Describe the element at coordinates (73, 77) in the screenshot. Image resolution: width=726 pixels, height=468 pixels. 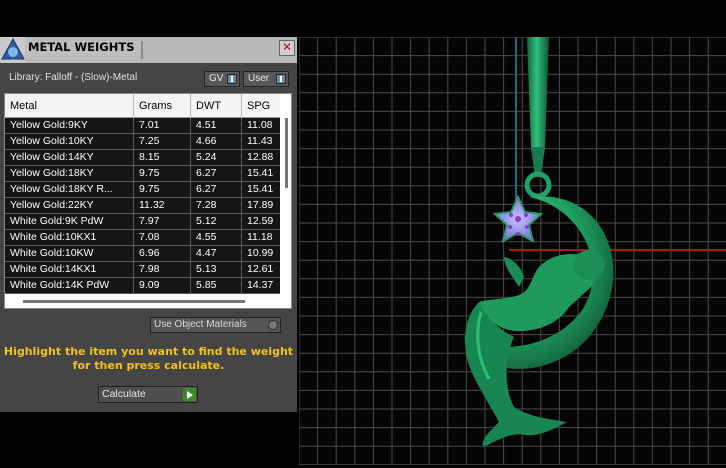
I see `library-label: Library: Falloff - (Slow)-Metal` at that location.